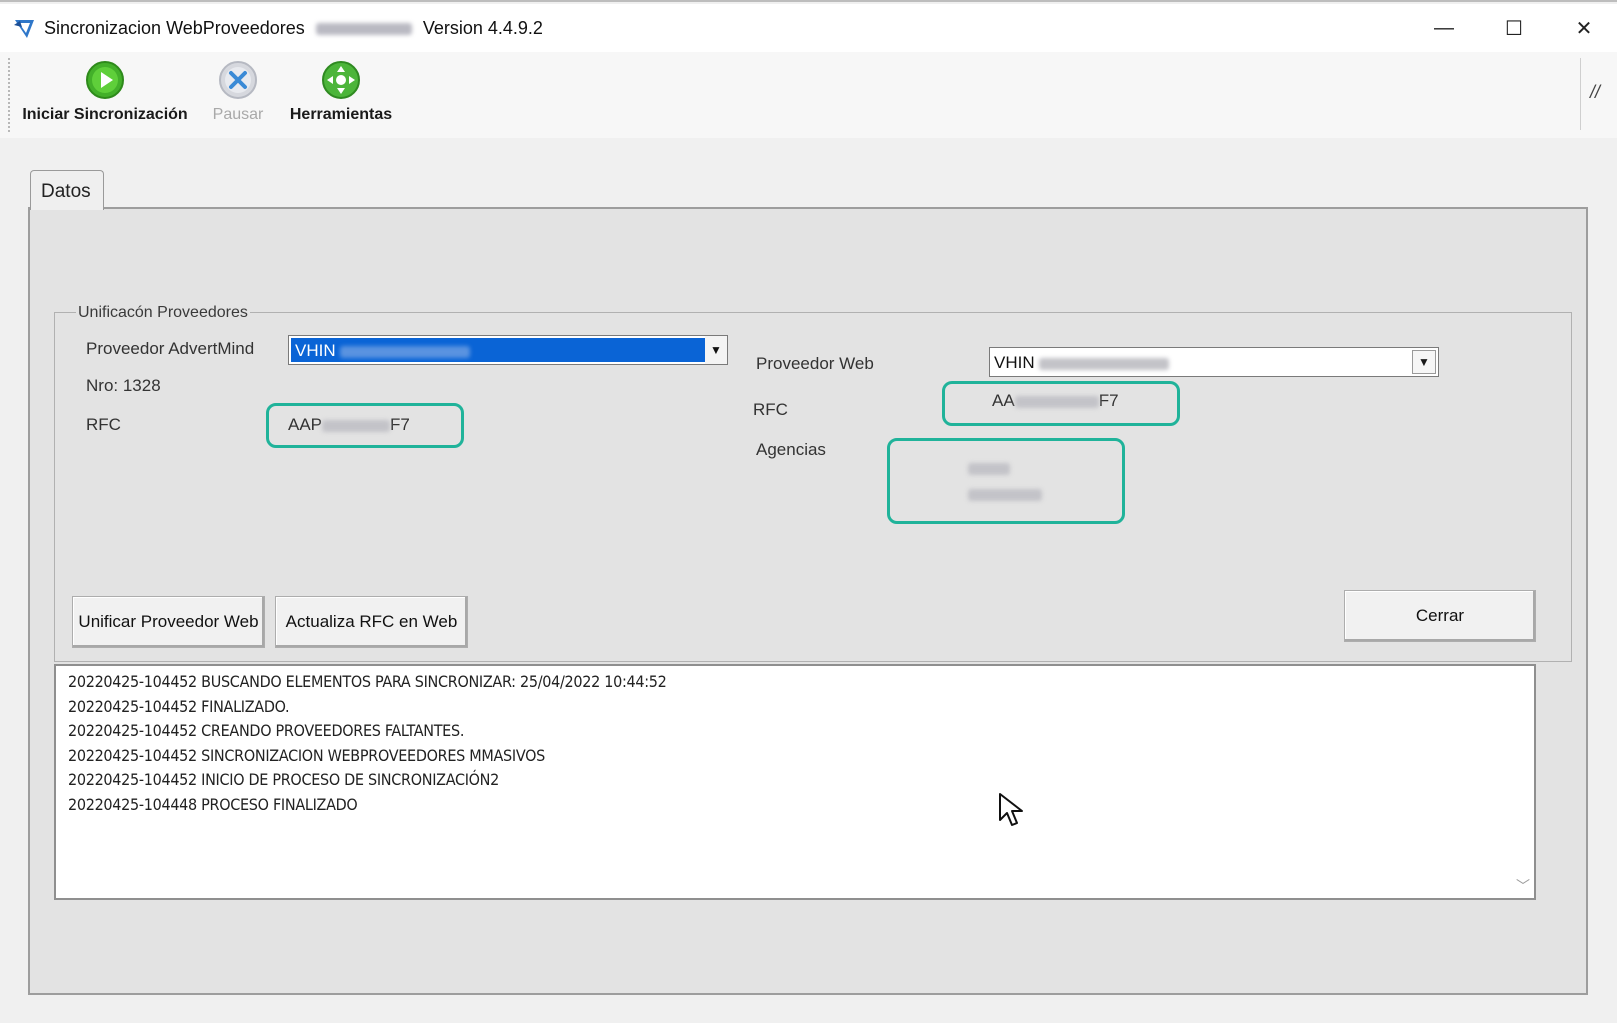  I want to click on tools-button: Herramientas, so click(341, 92).